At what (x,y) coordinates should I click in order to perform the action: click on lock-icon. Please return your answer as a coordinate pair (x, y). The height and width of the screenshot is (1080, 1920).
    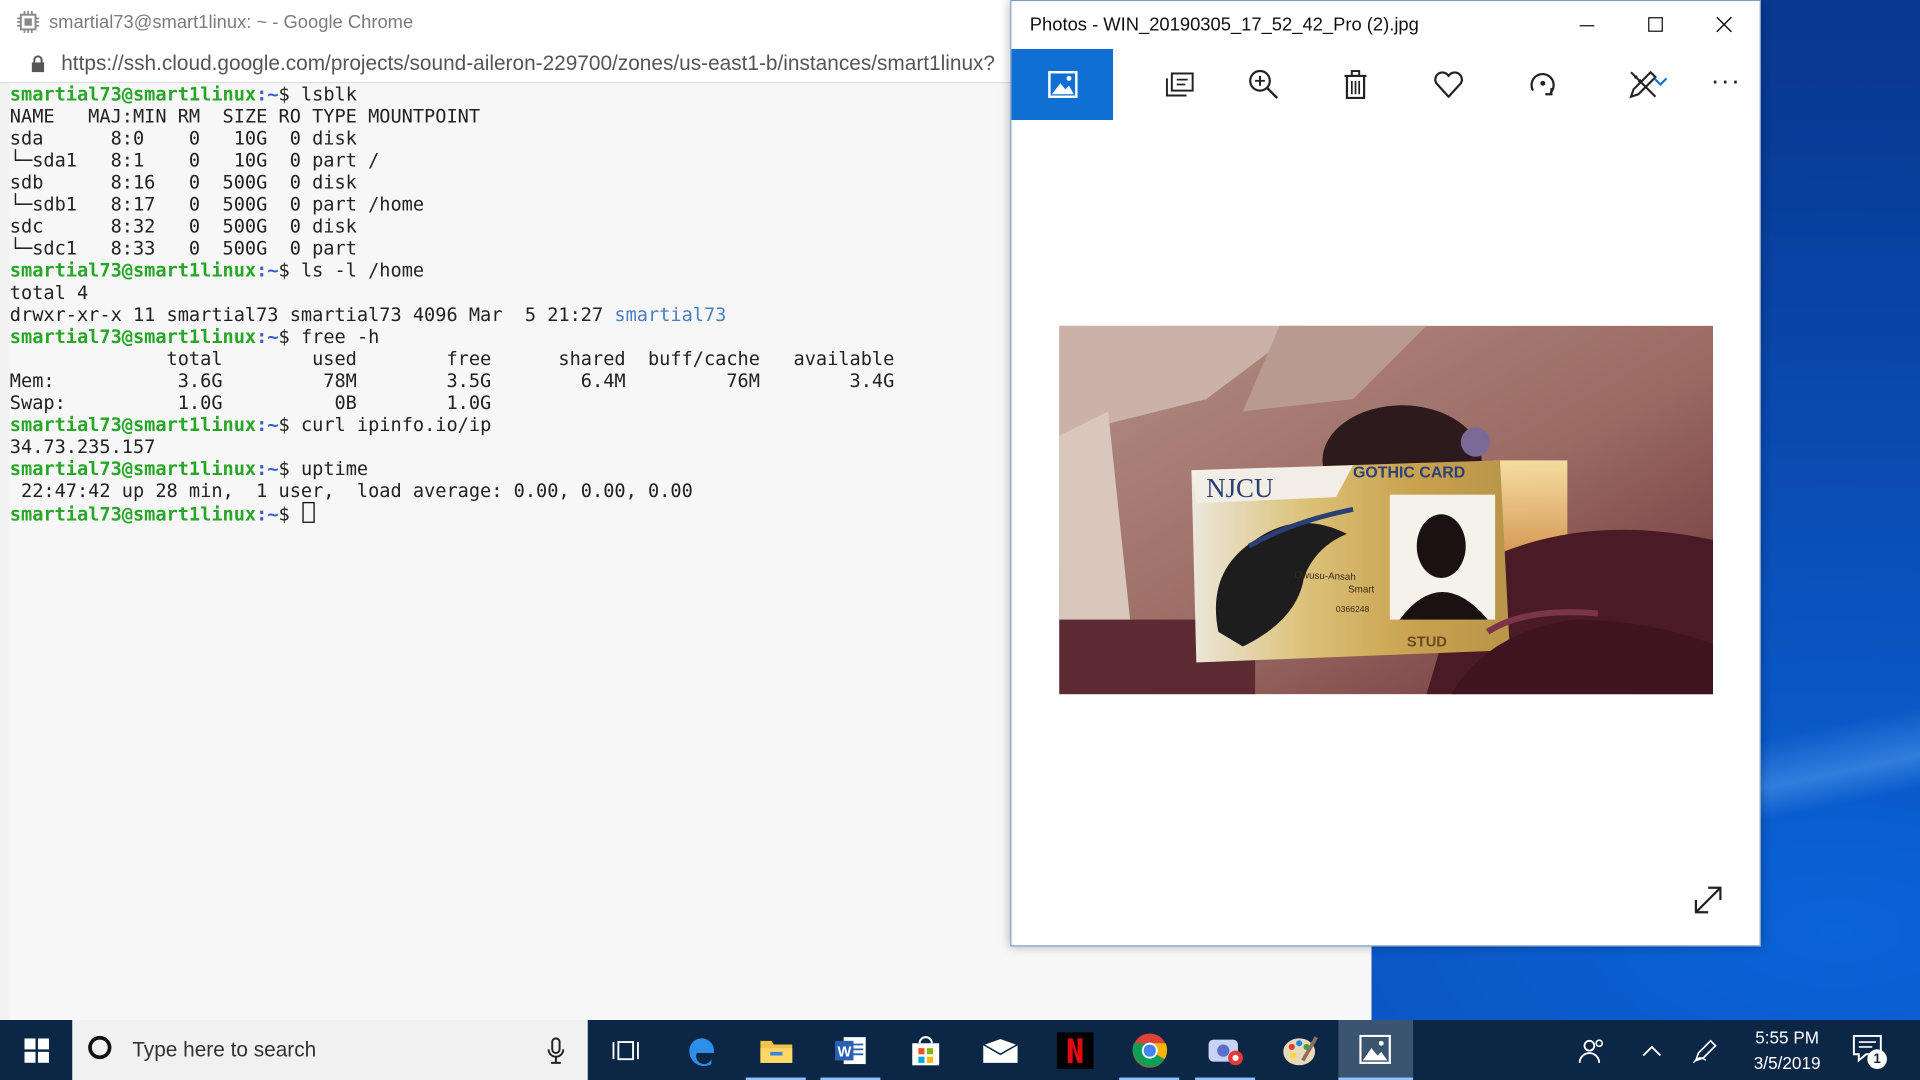
    Looking at the image, I should click on (38, 64).